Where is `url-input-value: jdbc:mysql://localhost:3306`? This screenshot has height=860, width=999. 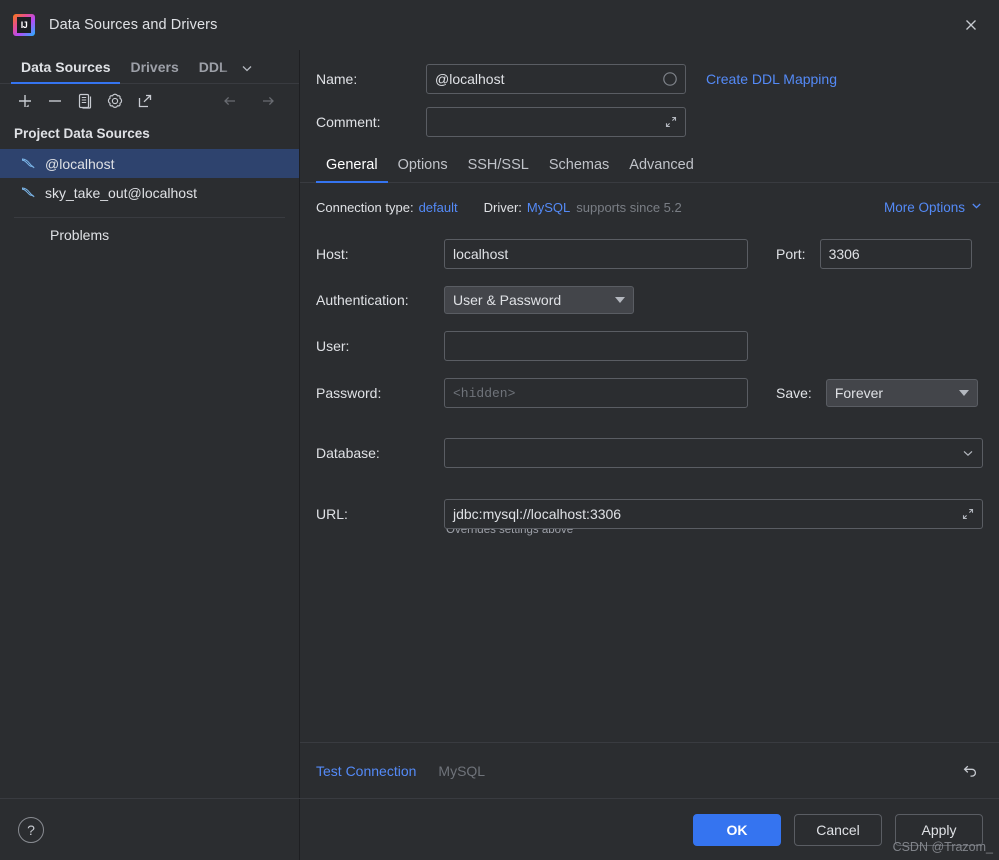
url-input-value: jdbc:mysql://localhost:3306 is located at coordinates (537, 514).